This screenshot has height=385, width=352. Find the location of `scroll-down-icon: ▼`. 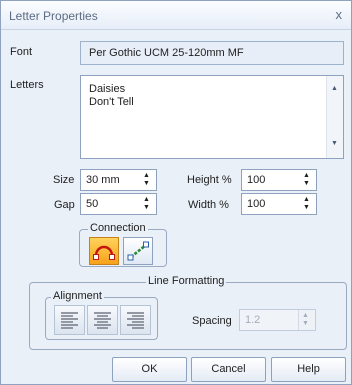

scroll-down-icon: ▼ is located at coordinates (334, 143).